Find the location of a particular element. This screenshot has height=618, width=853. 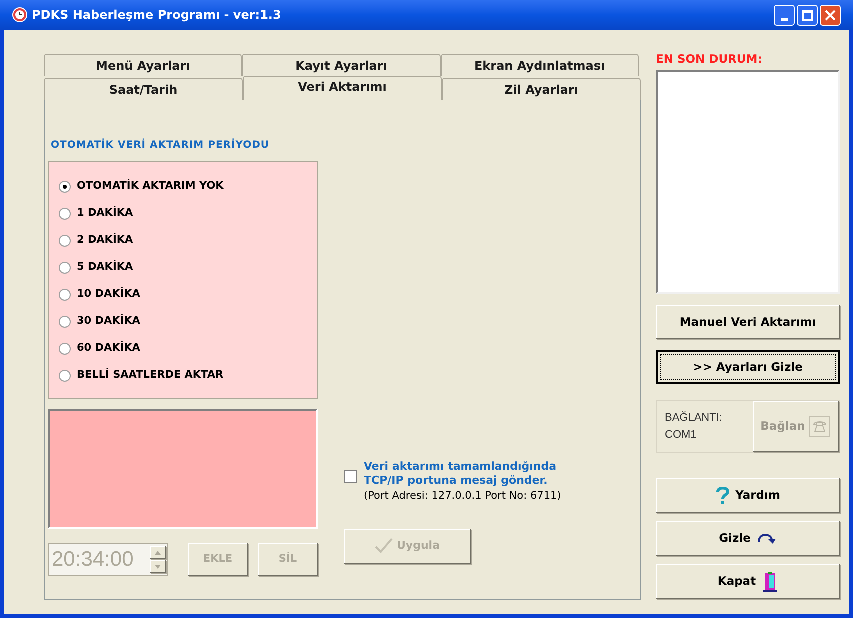

radio-option: 30 DAKİKA is located at coordinates (99, 321).